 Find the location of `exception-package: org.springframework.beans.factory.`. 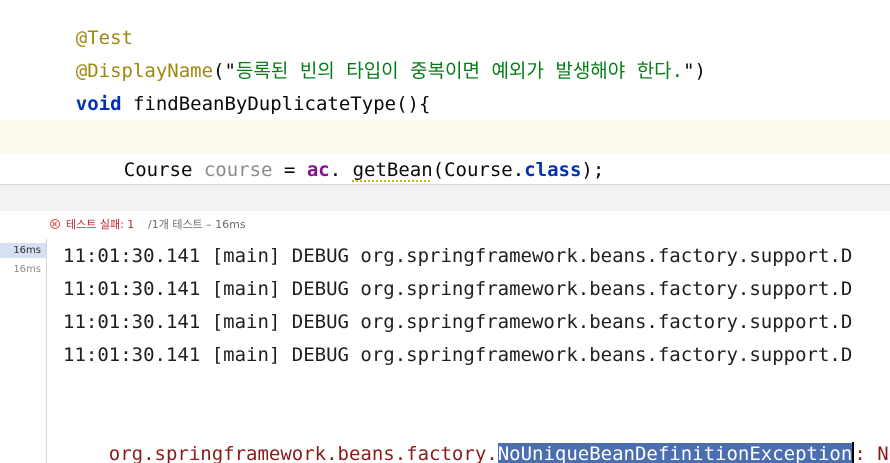

exception-package: org.springframework.beans.factory. is located at coordinates (303, 453).